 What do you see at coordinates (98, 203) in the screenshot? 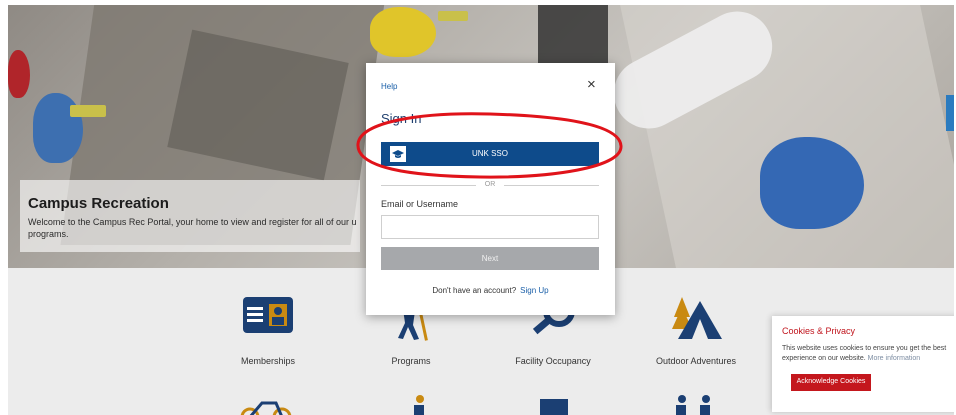
I see `hero-title: Campus Recreation` at bounding box center [98, 203].